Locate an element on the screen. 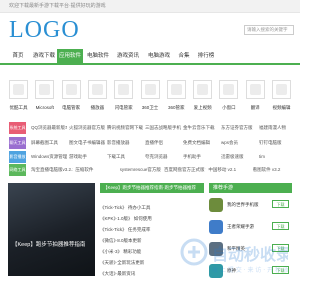  nav-item: 电脑软件 is located at coordinates (98, 56).